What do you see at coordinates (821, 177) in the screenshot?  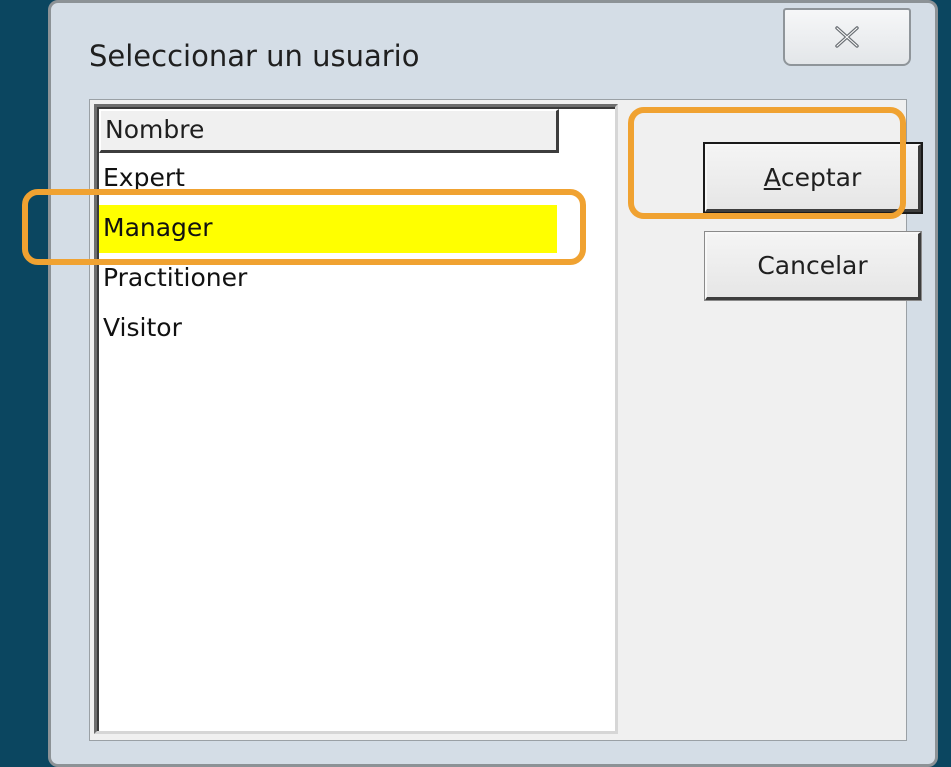 I see `accept-label: ceptar` at bounding box center [821, 177].